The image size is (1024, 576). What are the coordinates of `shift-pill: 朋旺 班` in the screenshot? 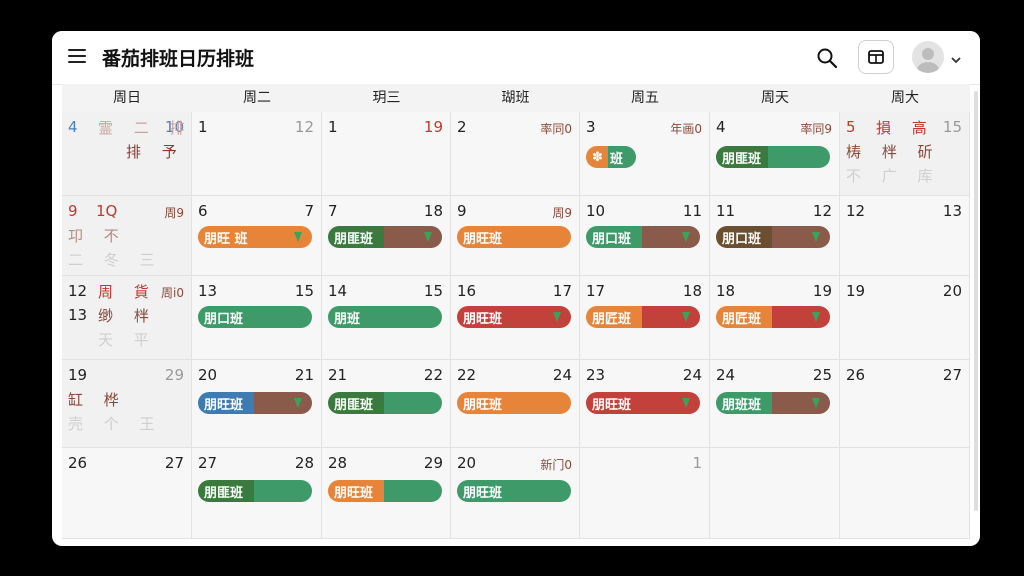 It's located at (255, 237).